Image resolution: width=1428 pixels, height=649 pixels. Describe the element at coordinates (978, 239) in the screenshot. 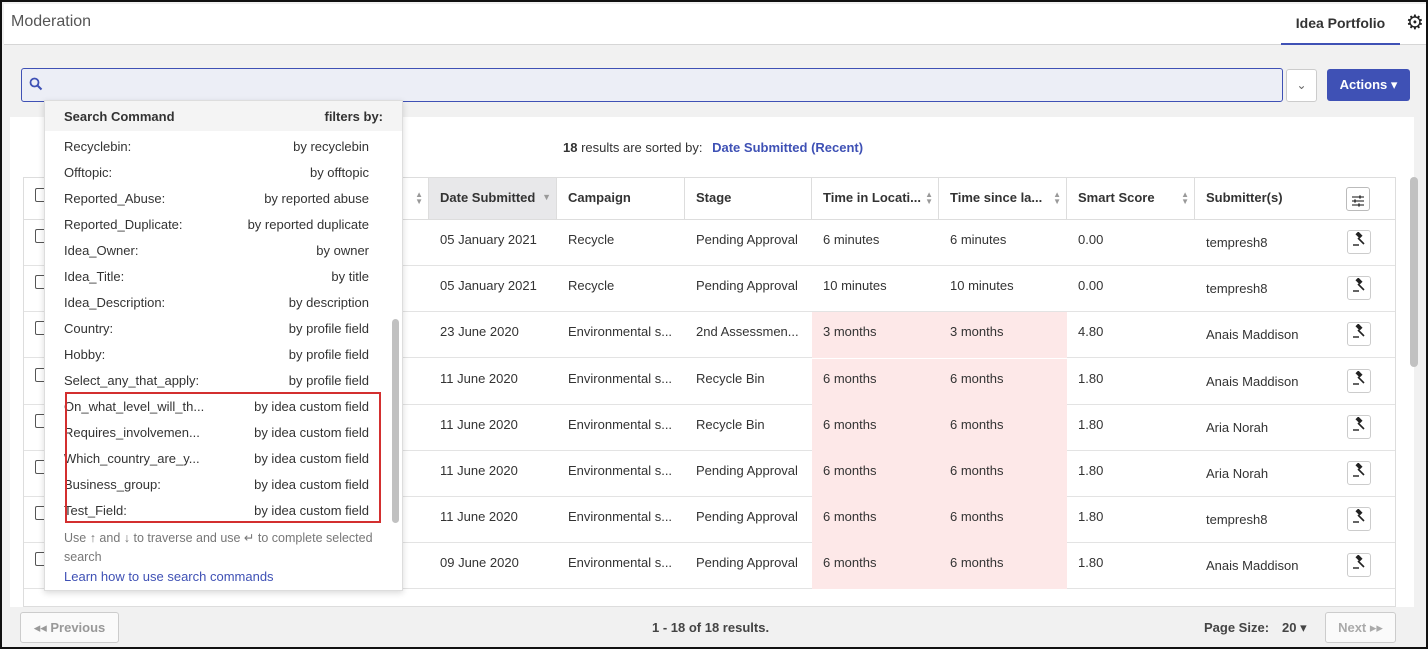

I see `cell-time-since: 6 minutes` at that location.